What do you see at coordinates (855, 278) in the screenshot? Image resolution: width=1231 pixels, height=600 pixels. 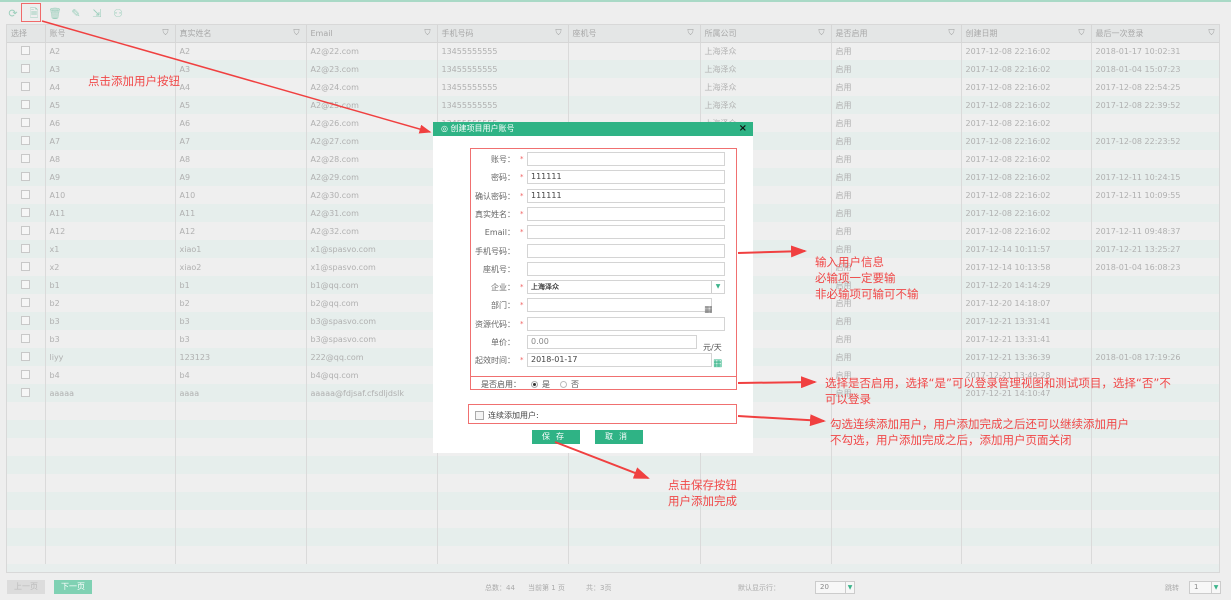 I see `annotation-line: 必输项一定要输` at bounding box center [855, 278].